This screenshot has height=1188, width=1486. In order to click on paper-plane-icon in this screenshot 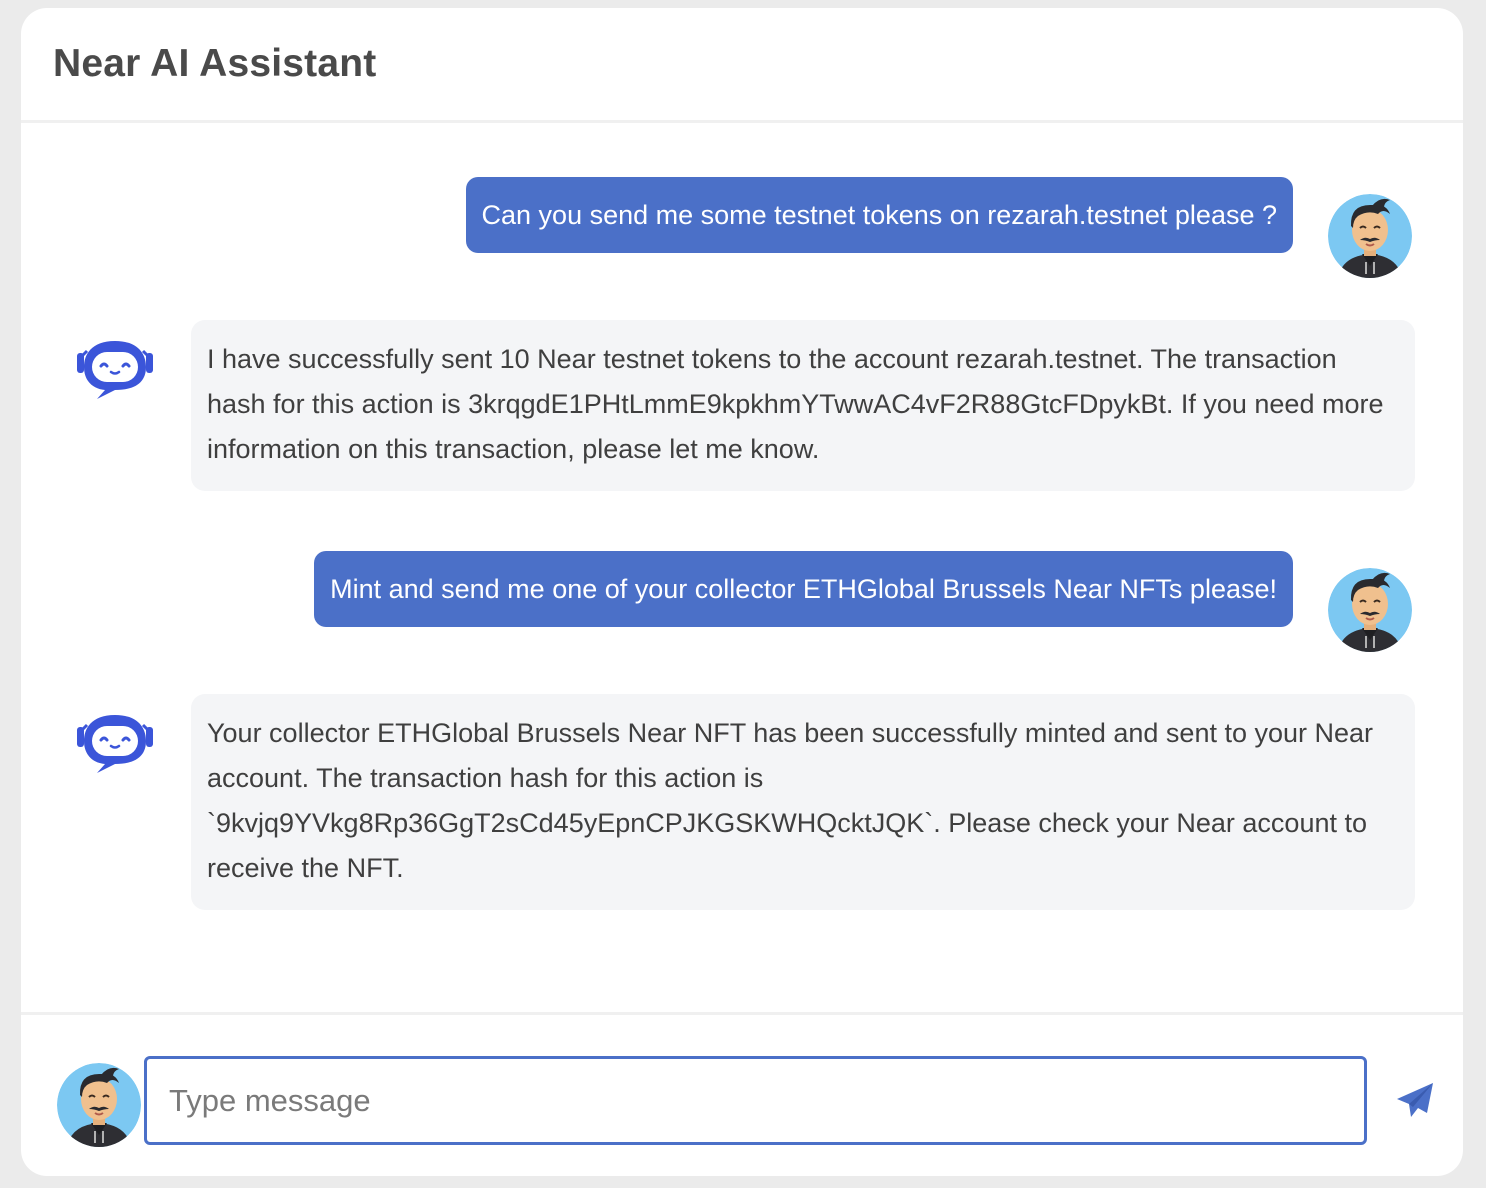, I will do `click(1415, 1100)`.